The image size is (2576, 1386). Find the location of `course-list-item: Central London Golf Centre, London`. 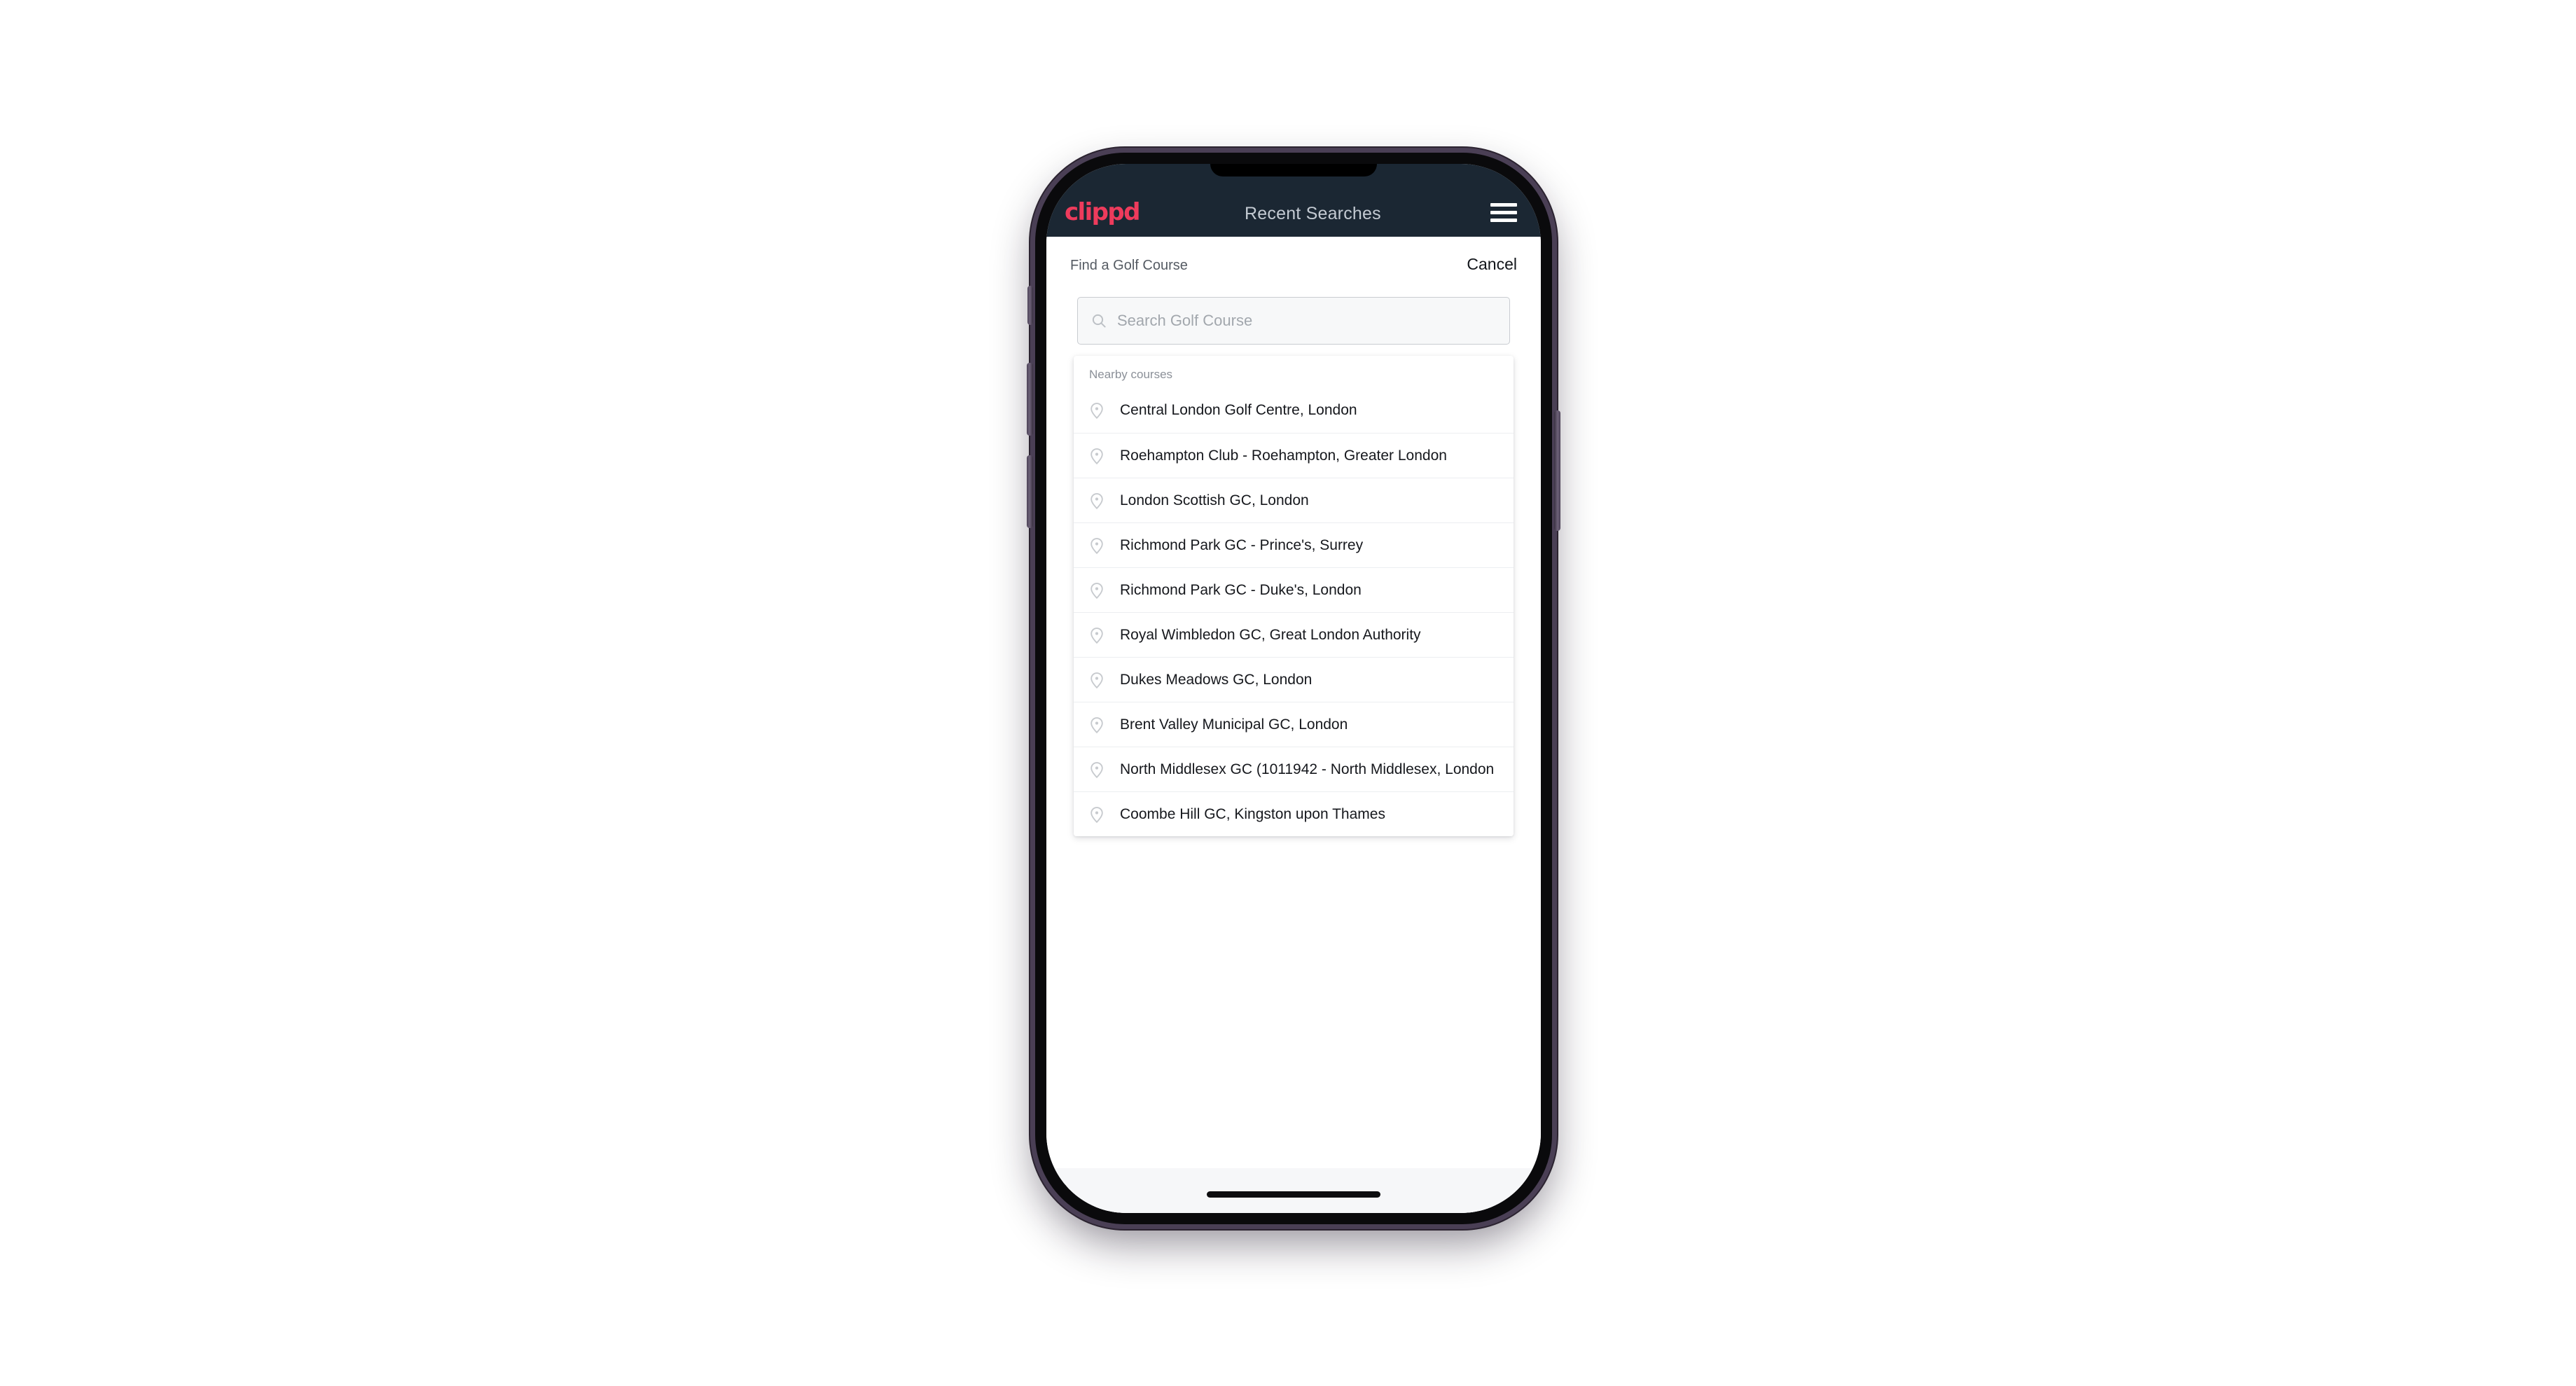

course-list-item: Central London Golf Centre, London is located at coordinates (1294, 411).